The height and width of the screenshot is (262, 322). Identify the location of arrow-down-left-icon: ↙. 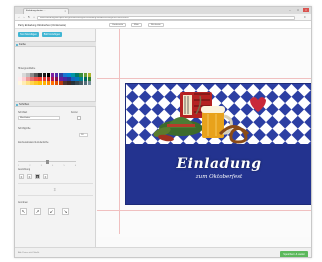
(51, 211).